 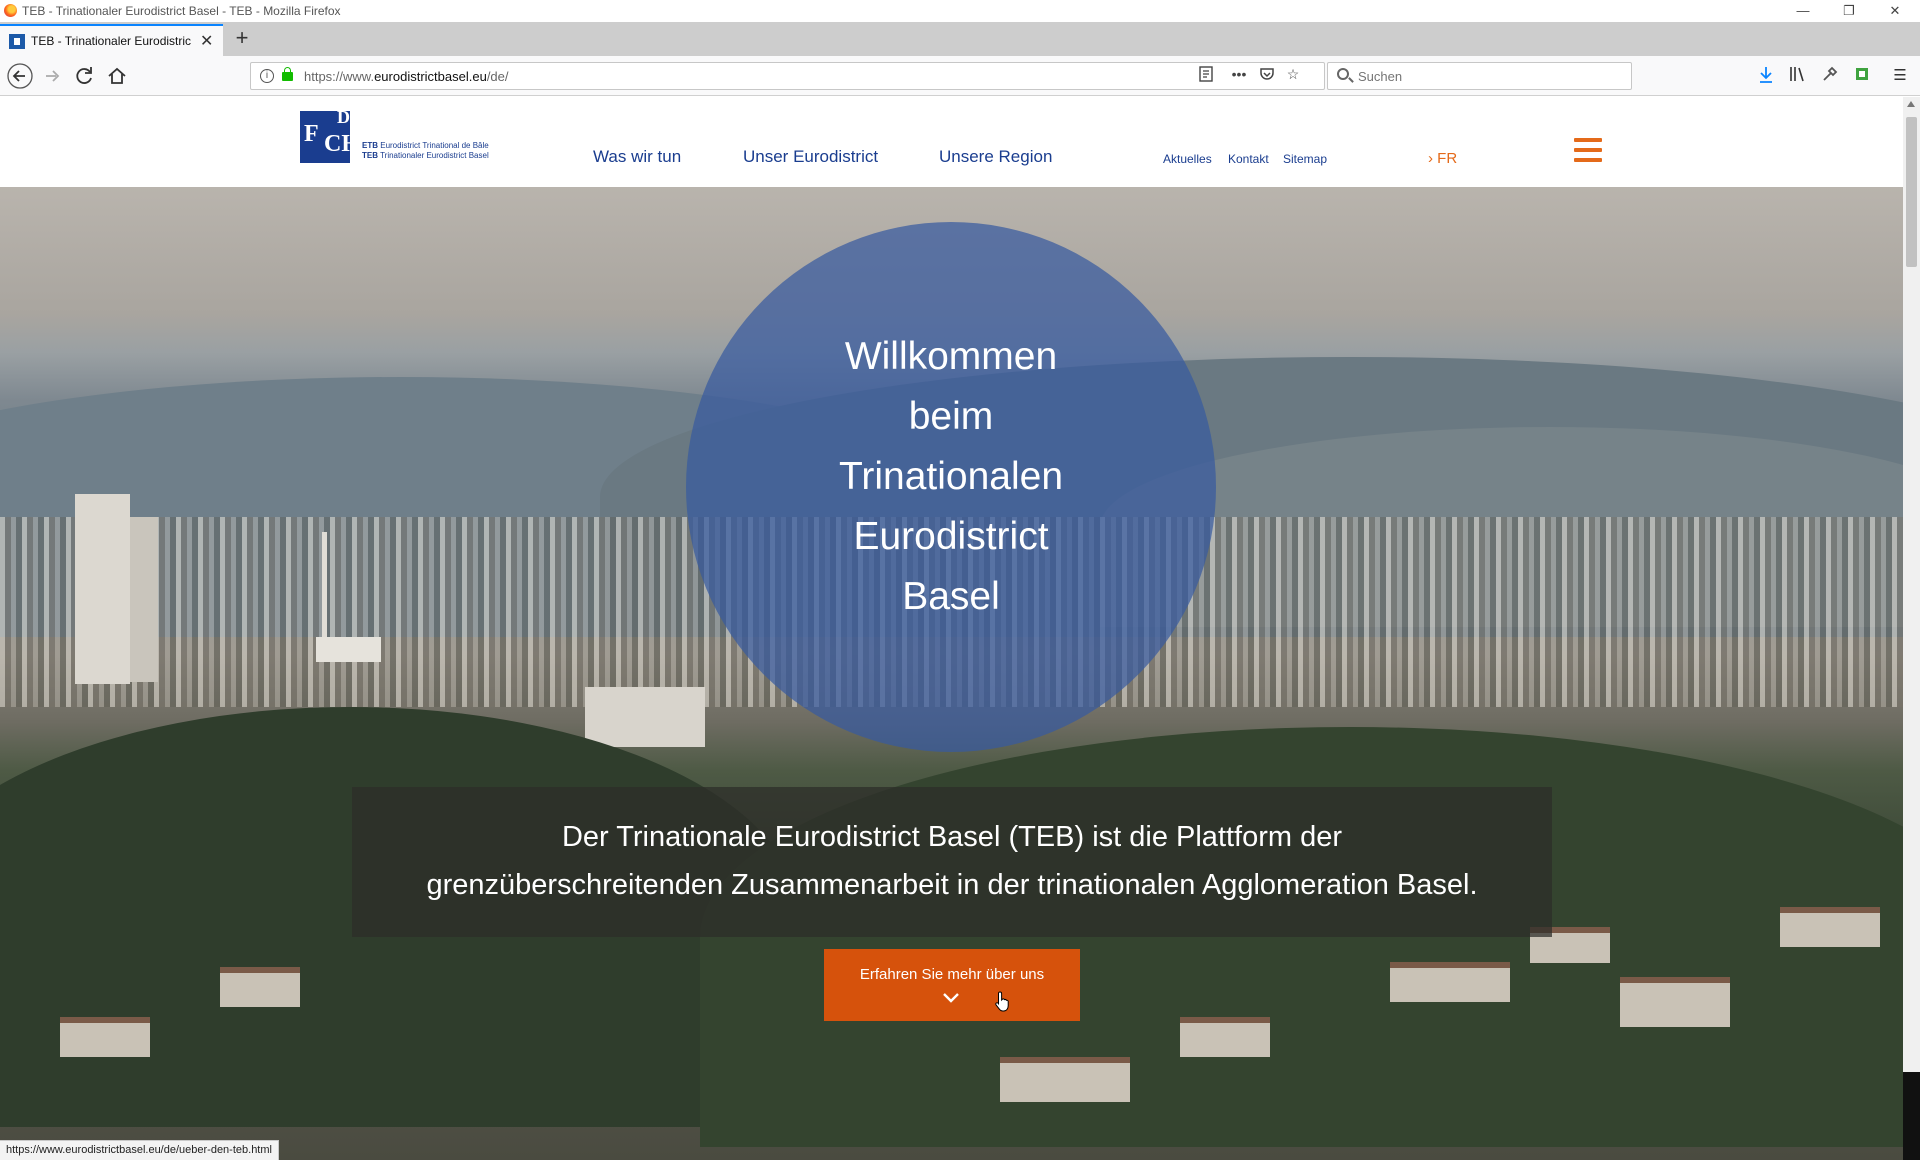 What do you see at coordinates (430, 76) in the screenshot?
I see `url-domain: eurodistrictbasel.eu` at bounding box center [430, 76].